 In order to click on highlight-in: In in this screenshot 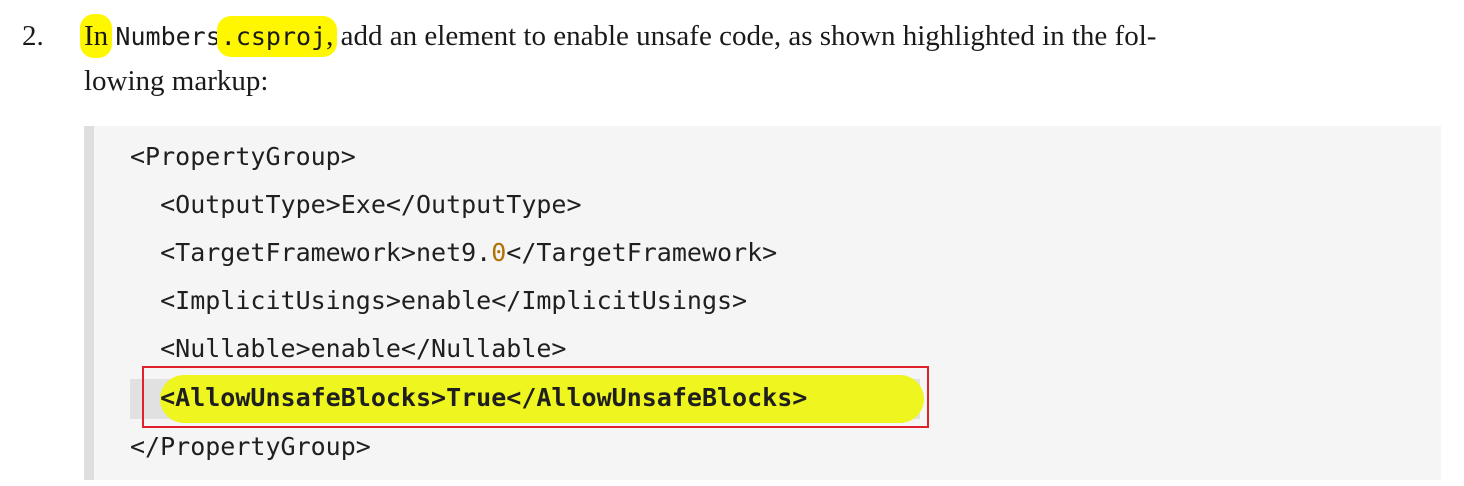, I will do `click(96, 36)`.